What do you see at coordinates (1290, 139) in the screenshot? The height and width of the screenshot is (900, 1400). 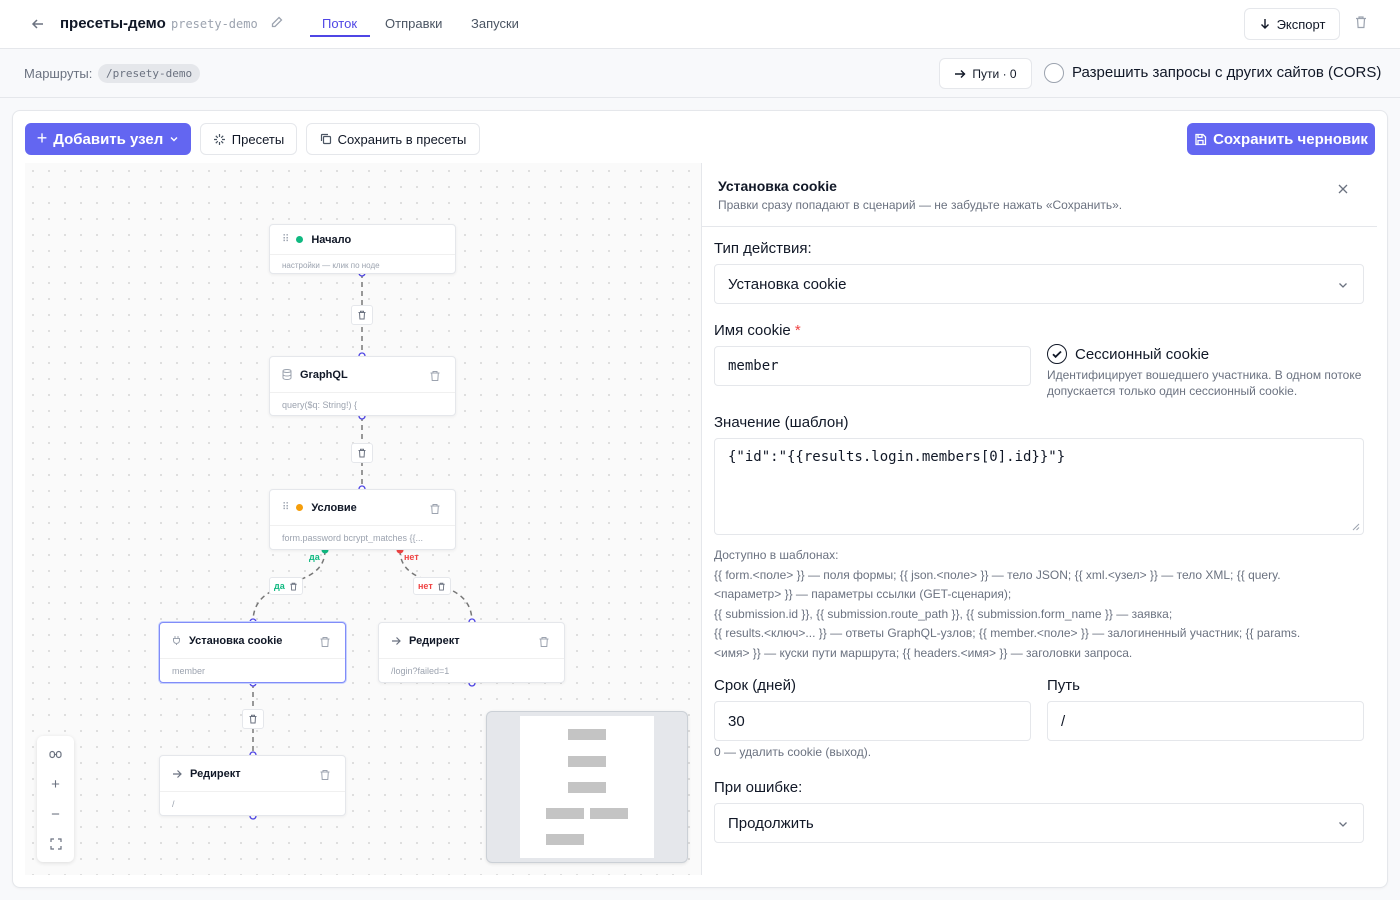 I see `save-draft-label: Сохранить черновик` at bounding box center [1290, 139].